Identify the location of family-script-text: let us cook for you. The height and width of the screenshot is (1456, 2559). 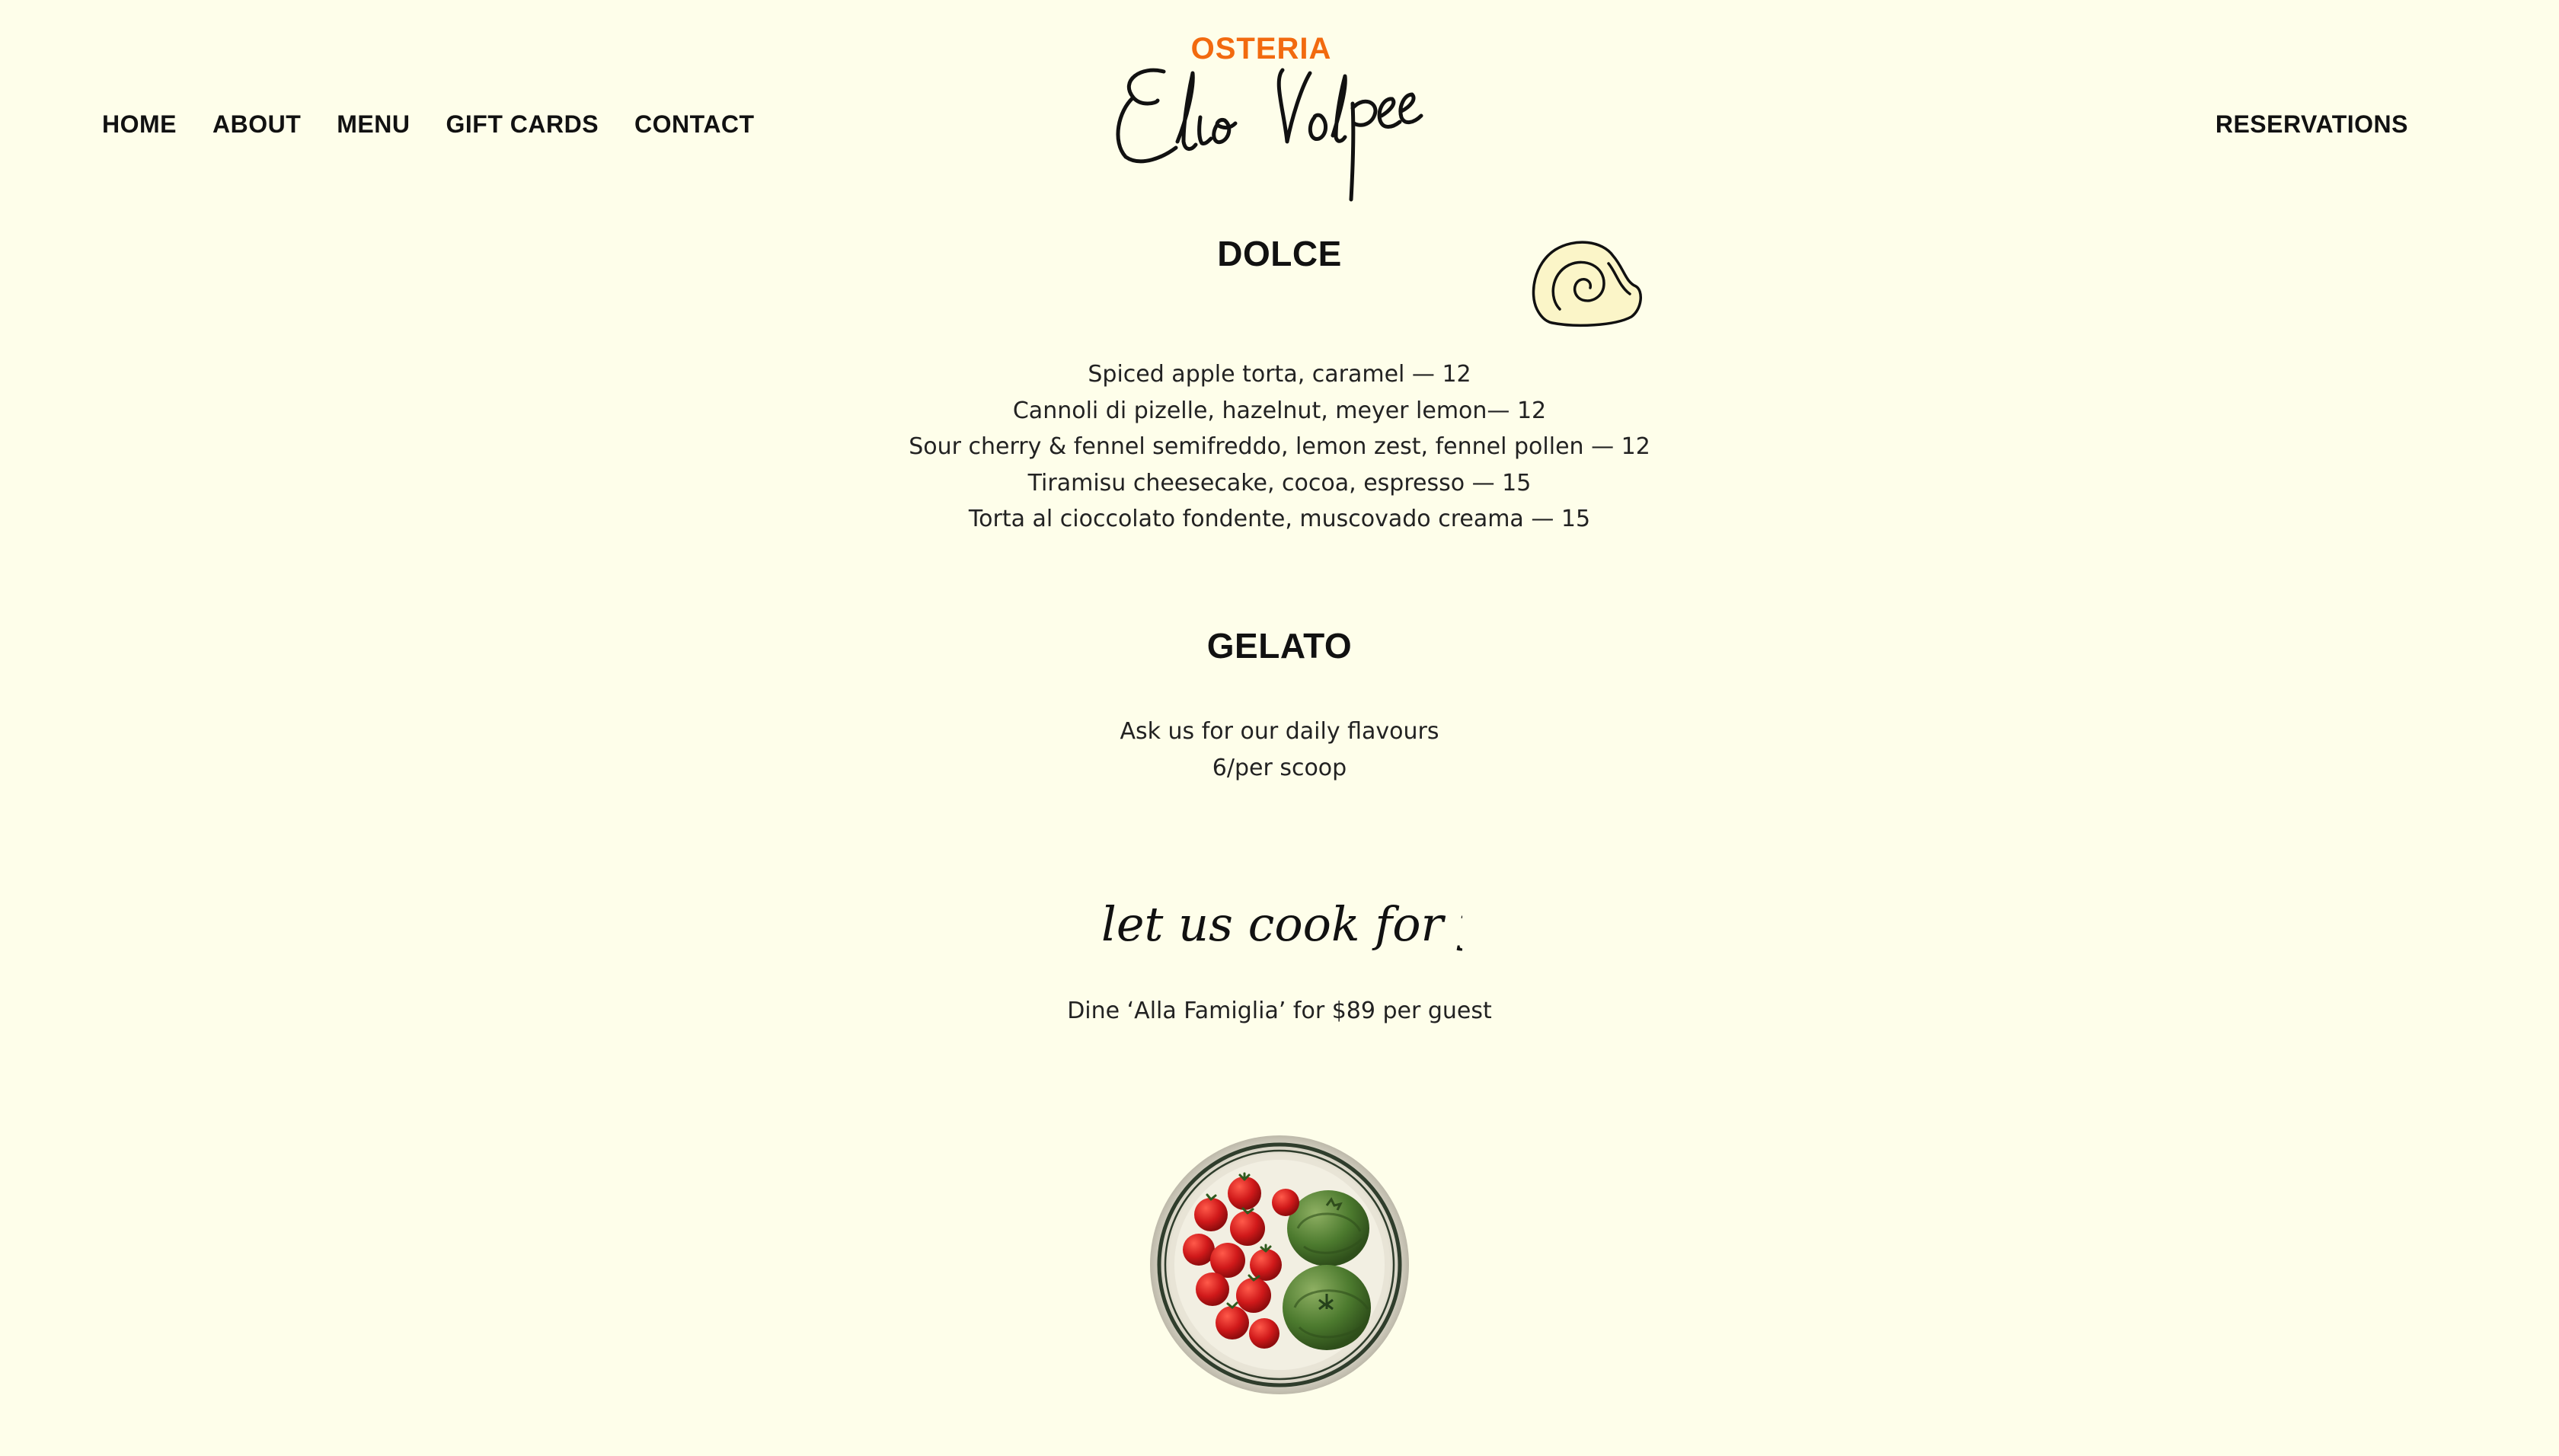
(1281, 924).